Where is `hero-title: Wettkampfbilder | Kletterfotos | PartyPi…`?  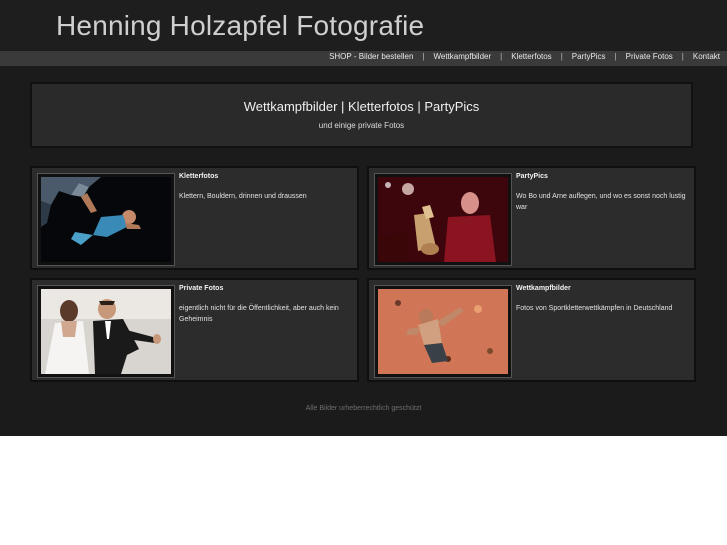 hero-title: Wettkampfbilder | Kletterfotos | PartyPi… is located at coordinates (361, 106).